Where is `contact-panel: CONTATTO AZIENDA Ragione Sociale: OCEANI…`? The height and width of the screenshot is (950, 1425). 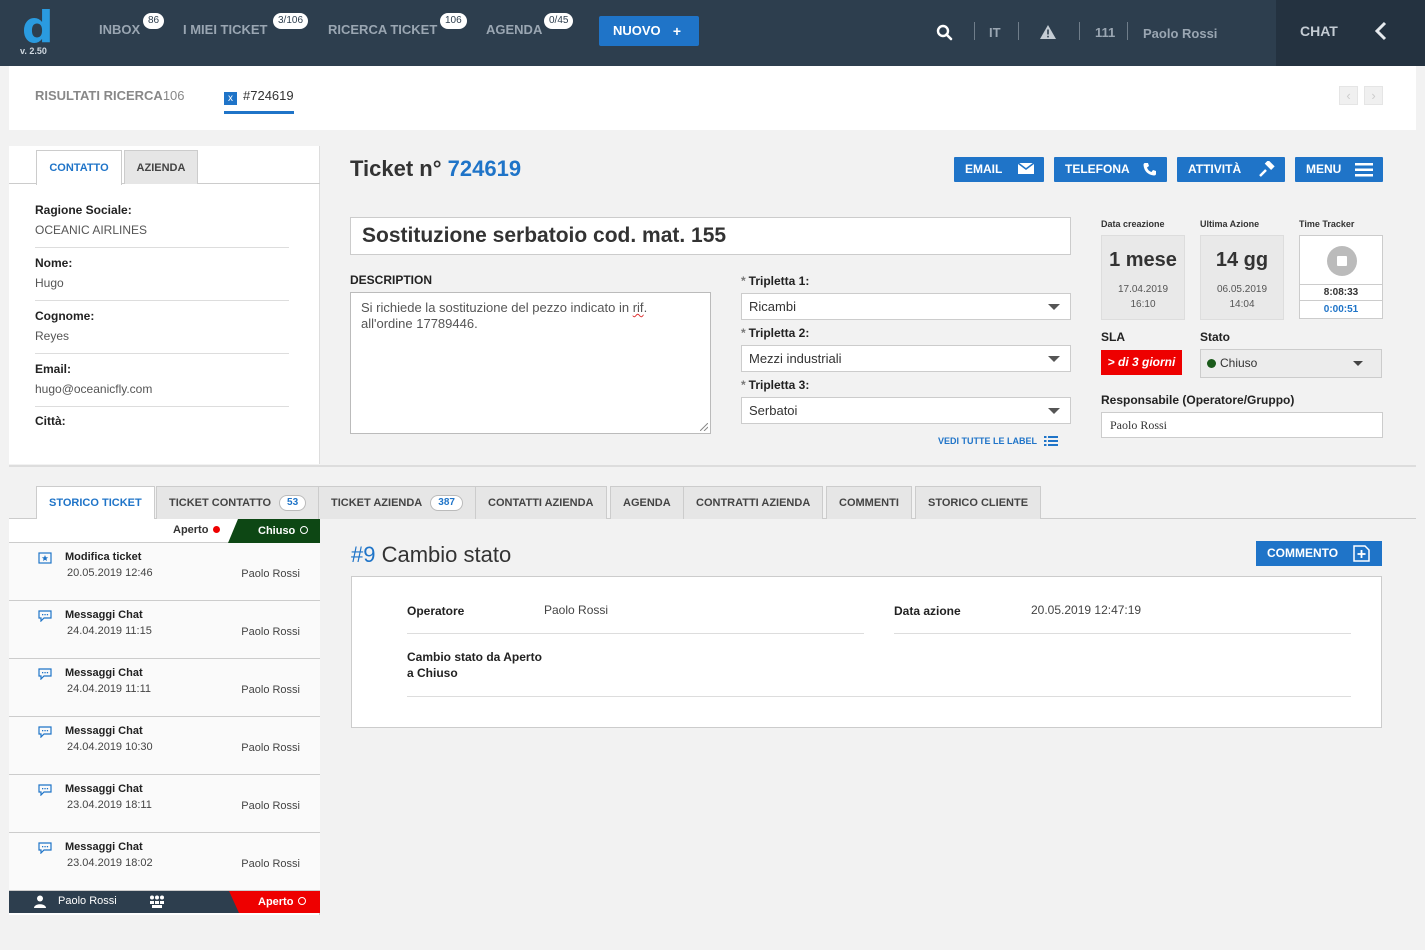 contact-panel: CONTATTO AZIENDA Ragione Sociale: OCEANI… is located at coordinates (164, 305).